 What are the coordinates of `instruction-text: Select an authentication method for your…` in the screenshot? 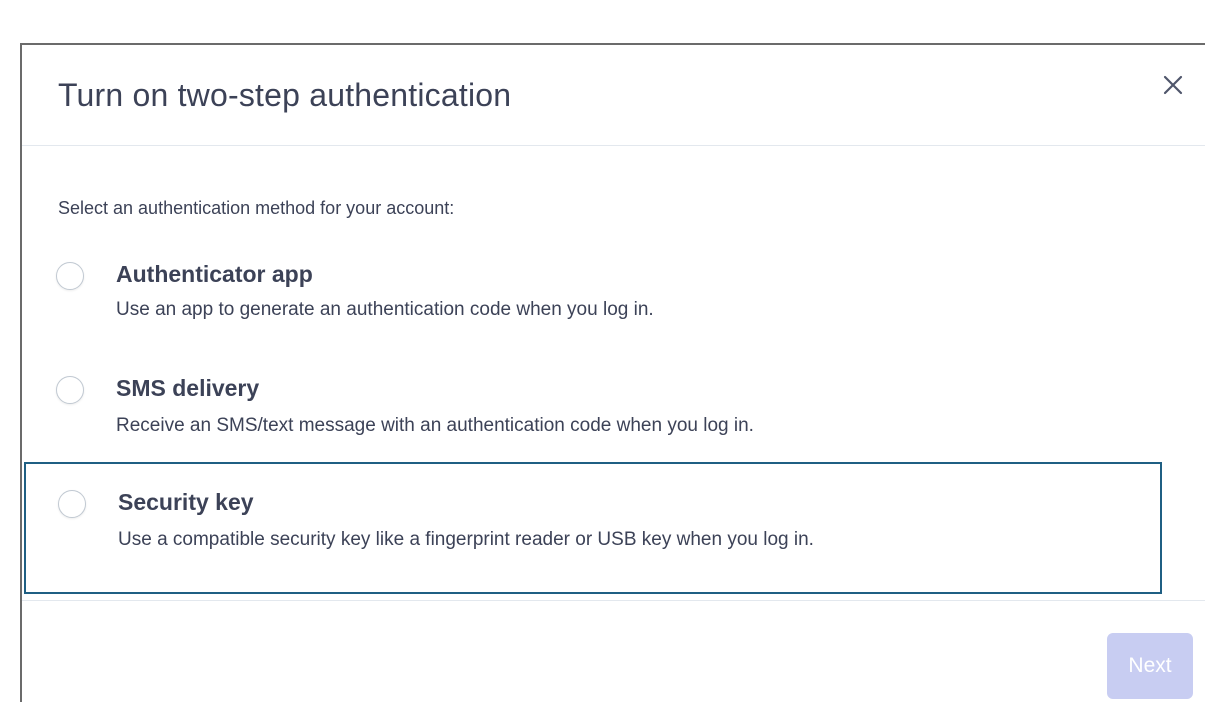 It's located at (256, 208).